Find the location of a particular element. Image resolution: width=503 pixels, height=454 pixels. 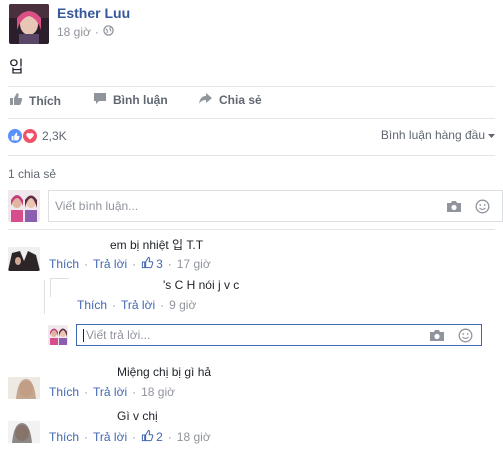

comment-text: Miệng chị bị gì hả is located at coordinates (164, 372).